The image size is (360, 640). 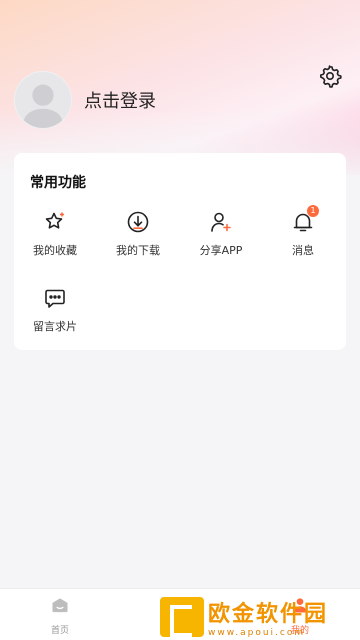 I want to click on function-messages: 1 消息, so click(x=303, y=235).